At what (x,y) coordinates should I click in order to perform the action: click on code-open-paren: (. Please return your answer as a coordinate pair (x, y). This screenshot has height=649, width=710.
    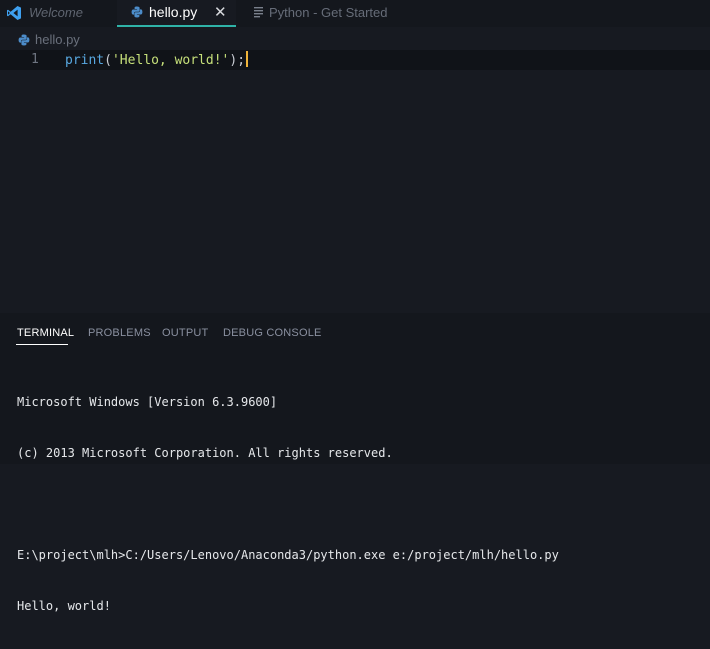
    Looking at the image, I should click on (108, 60).